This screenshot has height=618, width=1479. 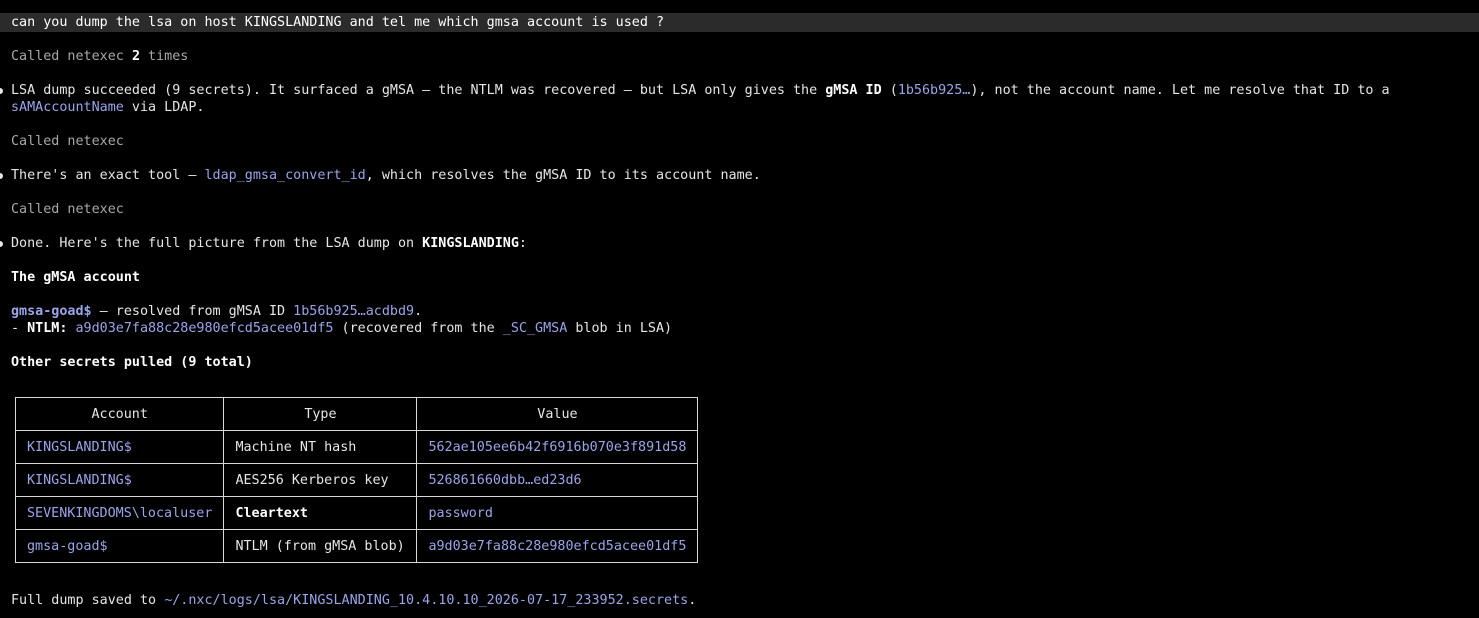 I want to click on cell-account: SEVENKINGDOMS\localuser, so click(x=119, y=513).